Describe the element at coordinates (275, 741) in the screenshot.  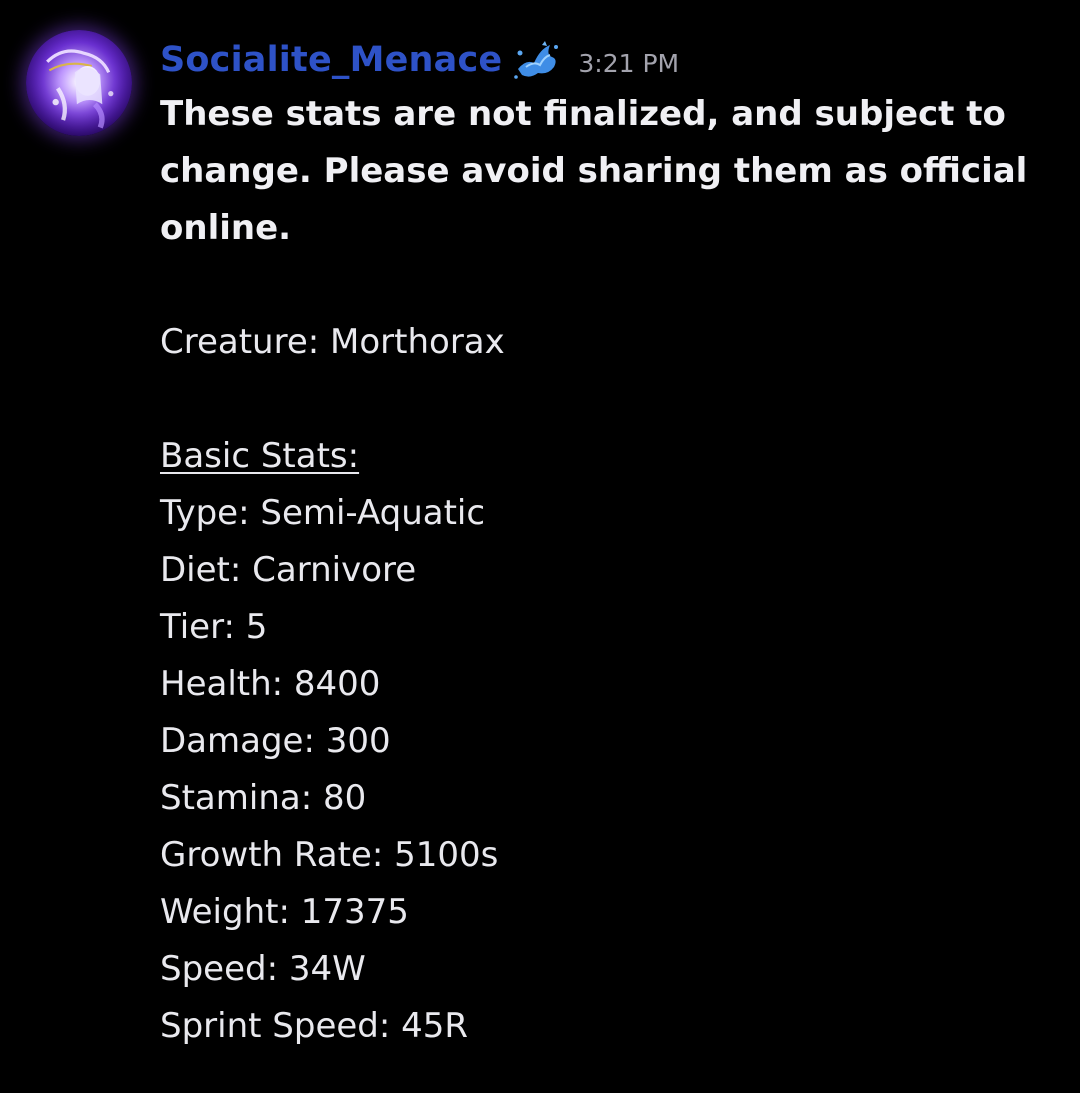
I see `stat-damage: Damage: 300` at that location.